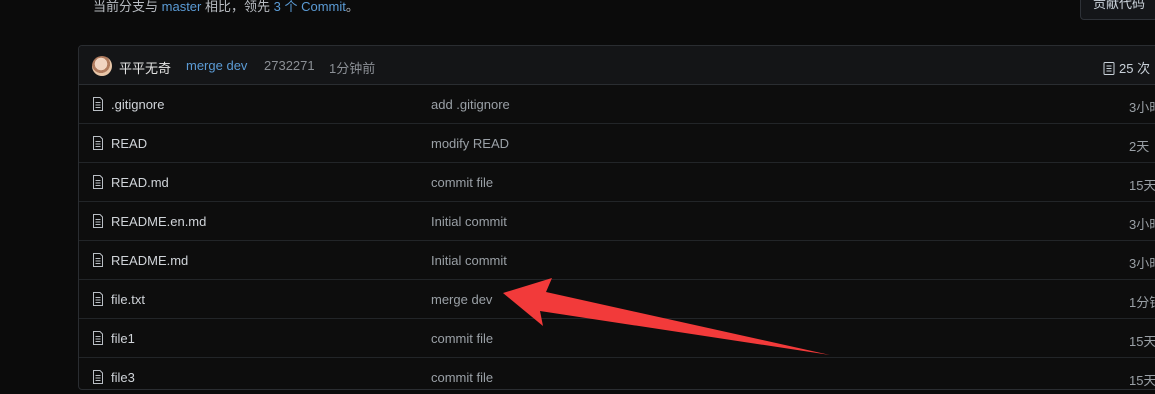 Image resolution: width=1155 pixels, height=394 pixels. I want to click on file-name-link: file.txt, so click(128, 299).